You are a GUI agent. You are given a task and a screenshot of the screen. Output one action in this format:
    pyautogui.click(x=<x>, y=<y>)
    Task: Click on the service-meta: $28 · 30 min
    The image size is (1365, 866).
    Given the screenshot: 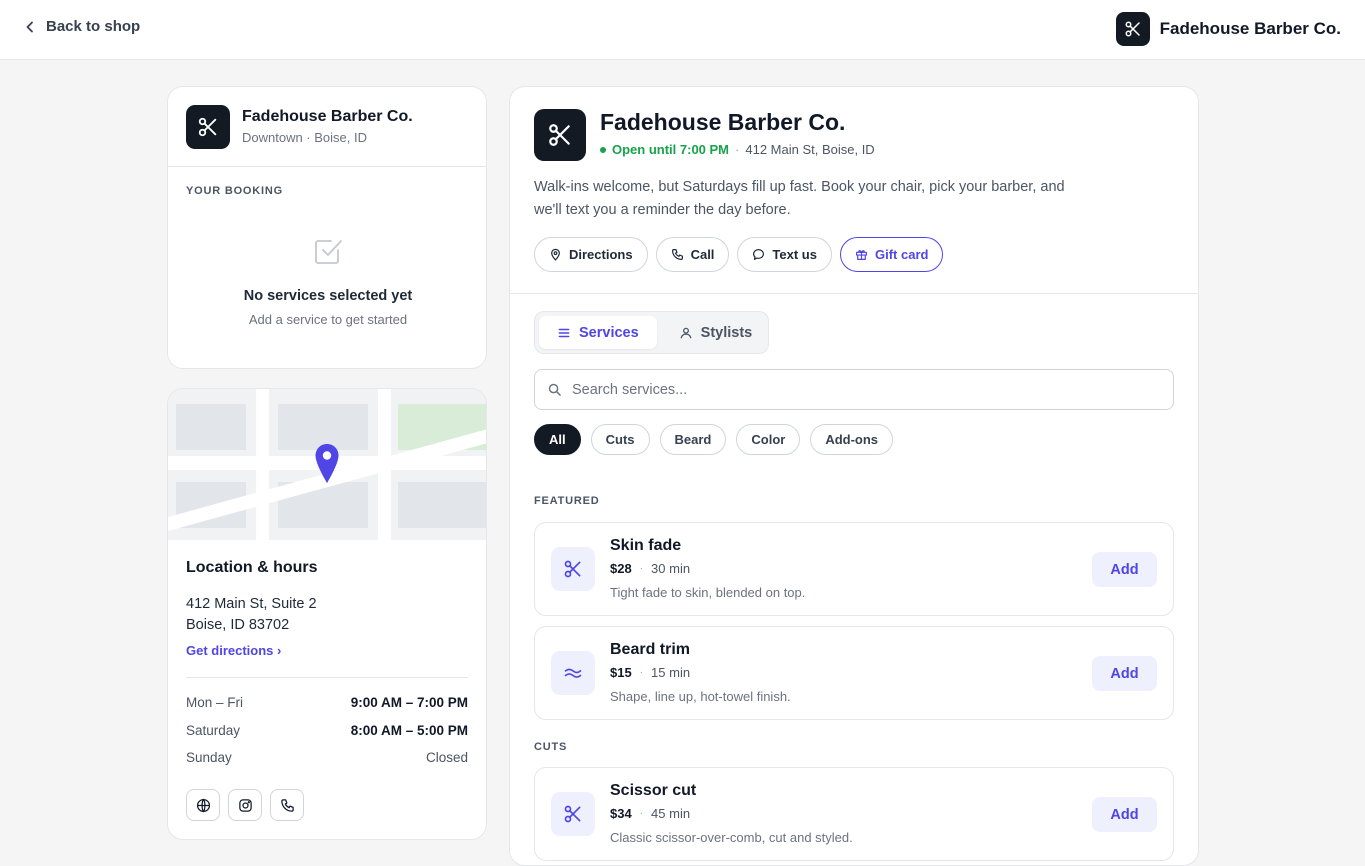 What is the action you would take?
    pyautogui.click(x=650, y=568)
    